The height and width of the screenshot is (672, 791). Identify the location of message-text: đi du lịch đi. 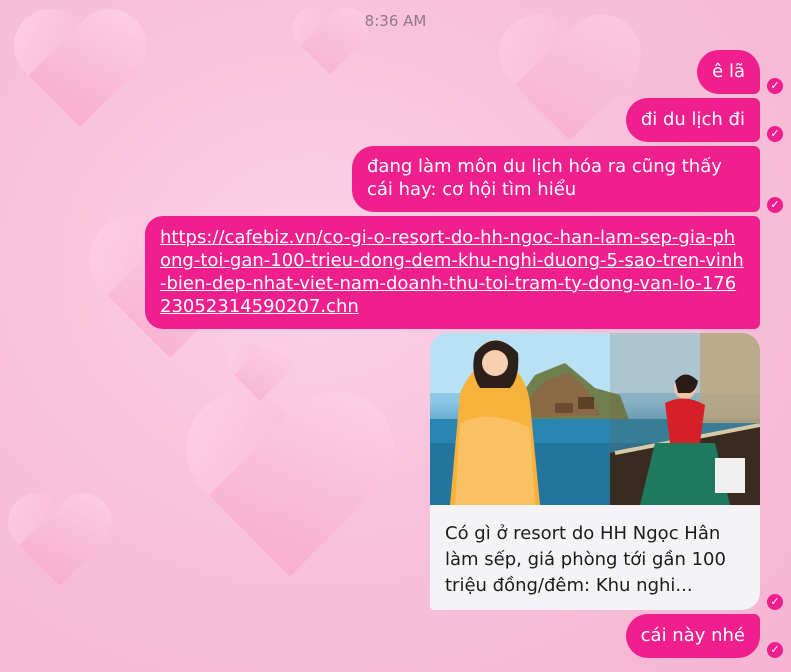
(692, 119).